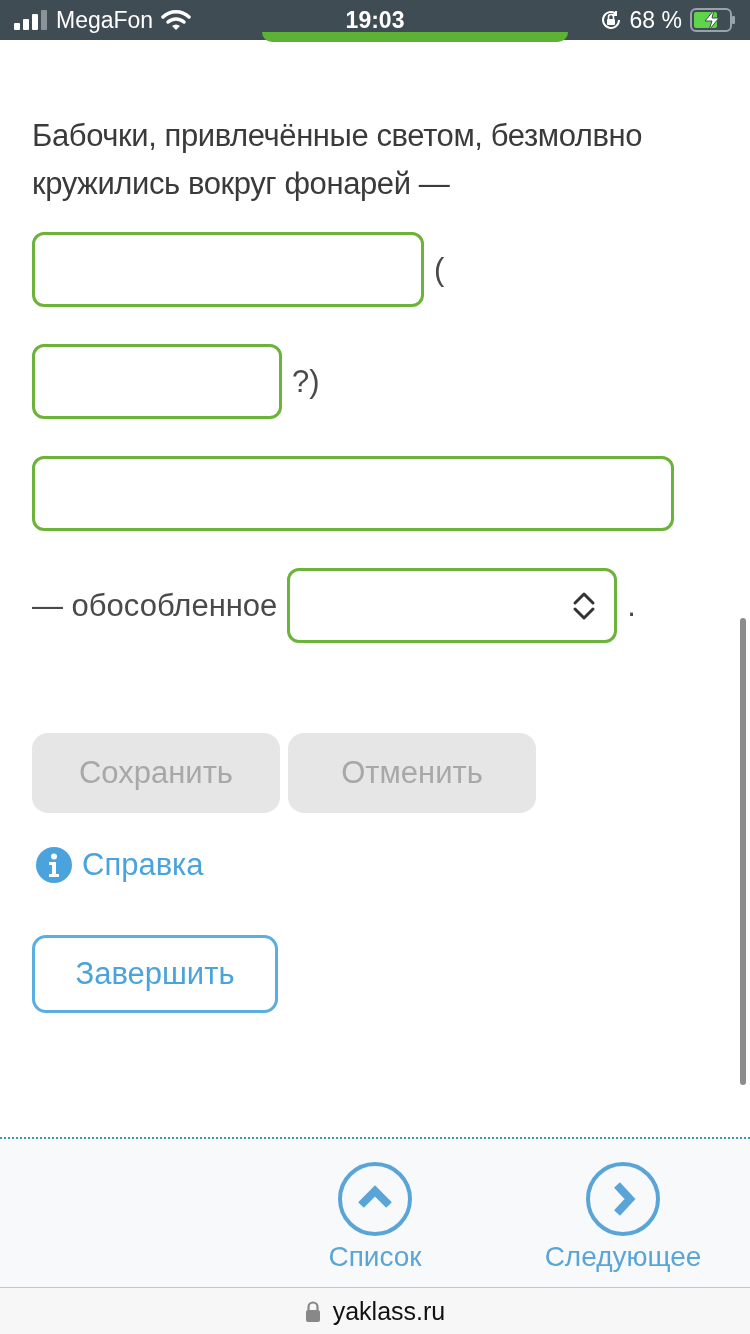  Describe the element at coordinates (54, 865) in the screenshot. I see `info-icon` at that location.